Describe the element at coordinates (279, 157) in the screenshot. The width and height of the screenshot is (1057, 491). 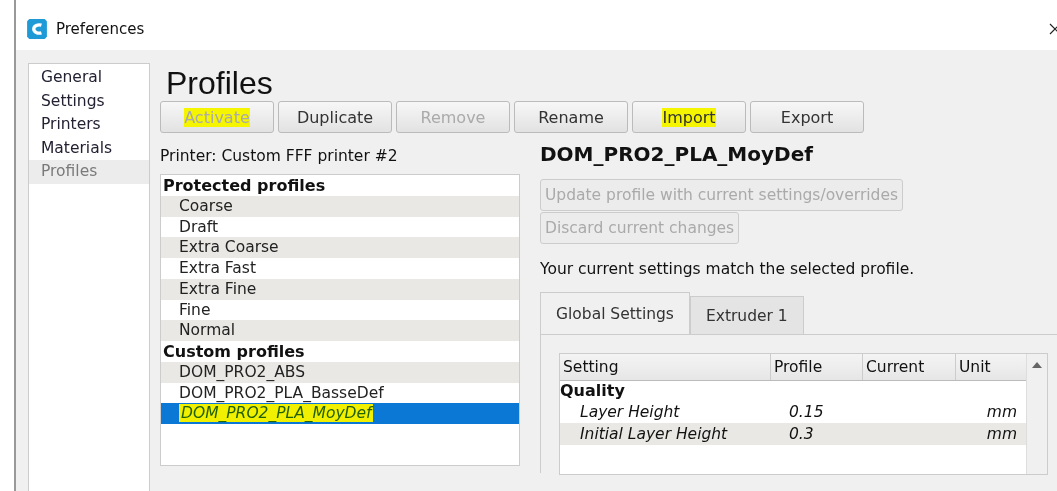
I see `printer-label: Printer: Custom FFF printer #2` at that location.